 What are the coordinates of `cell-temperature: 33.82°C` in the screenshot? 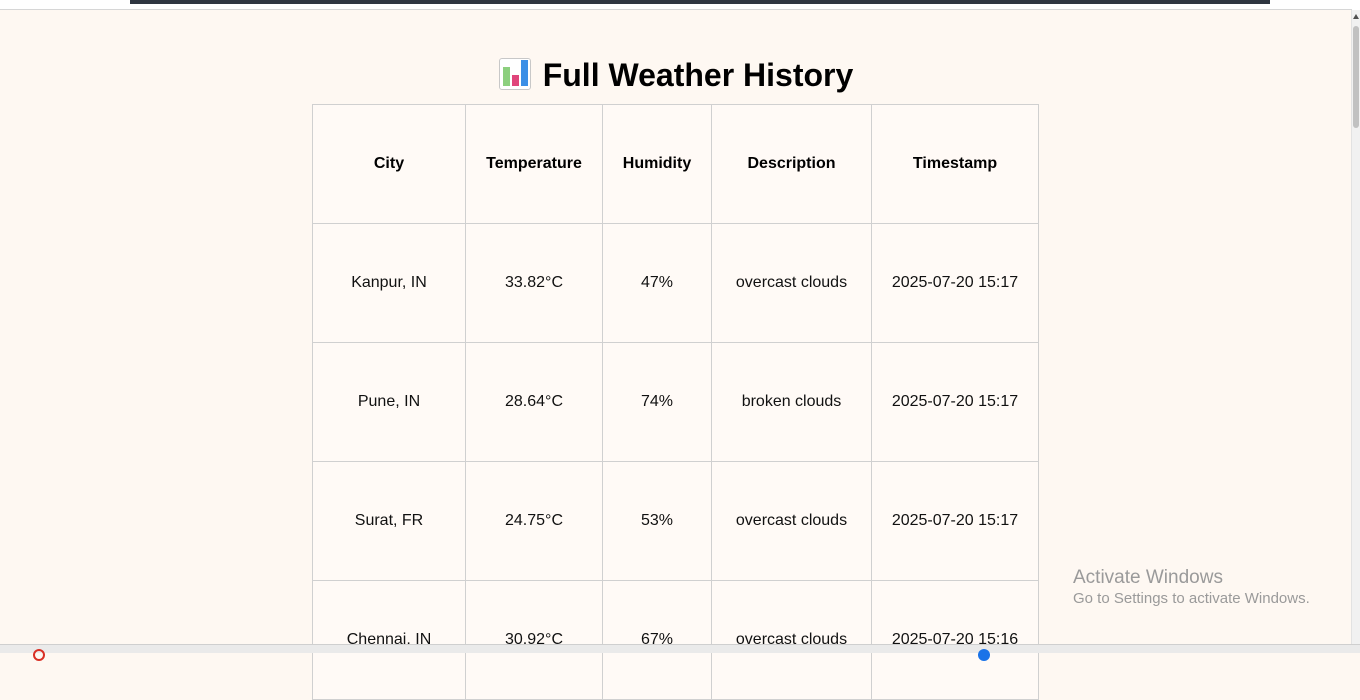 It's located at (534, 283).